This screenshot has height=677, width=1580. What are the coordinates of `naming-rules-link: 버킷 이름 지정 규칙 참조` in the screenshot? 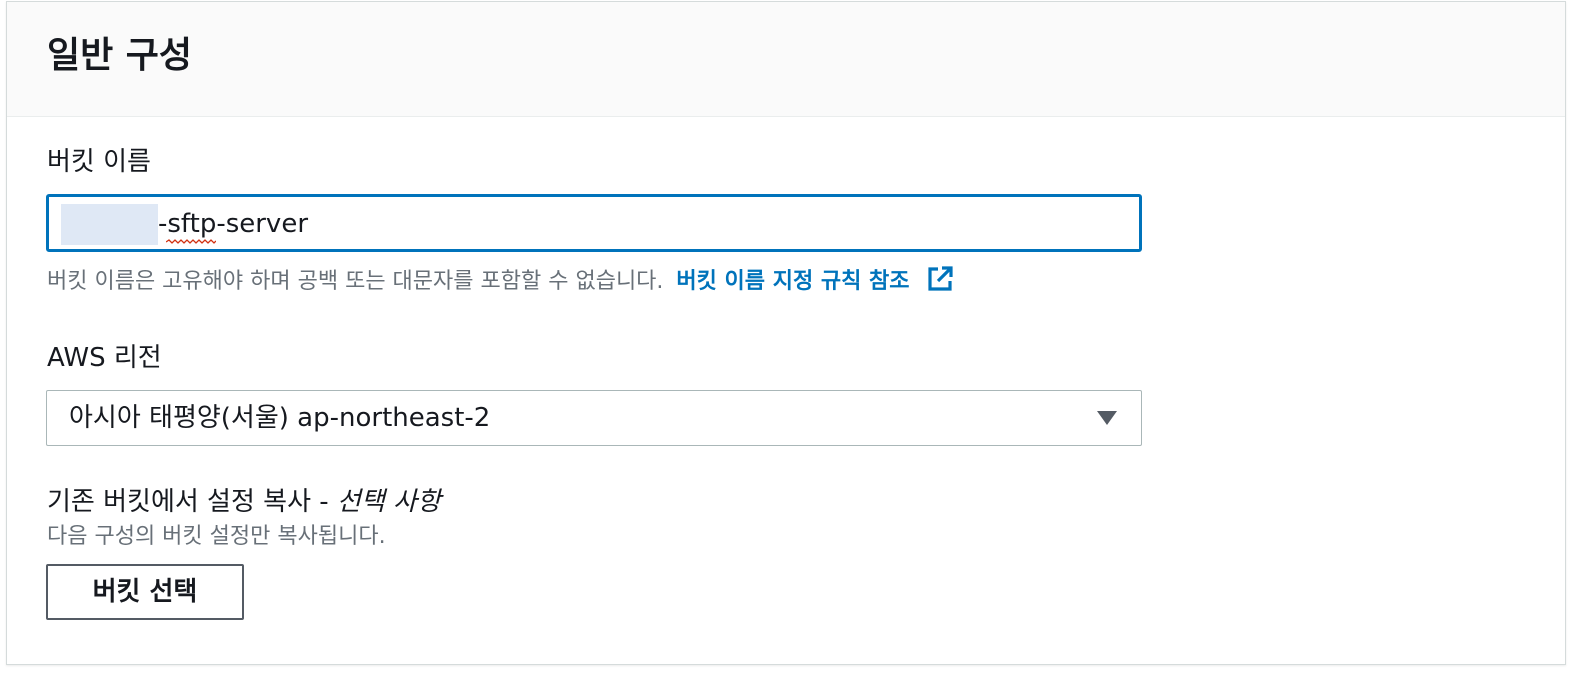 It's located at (815, 280).